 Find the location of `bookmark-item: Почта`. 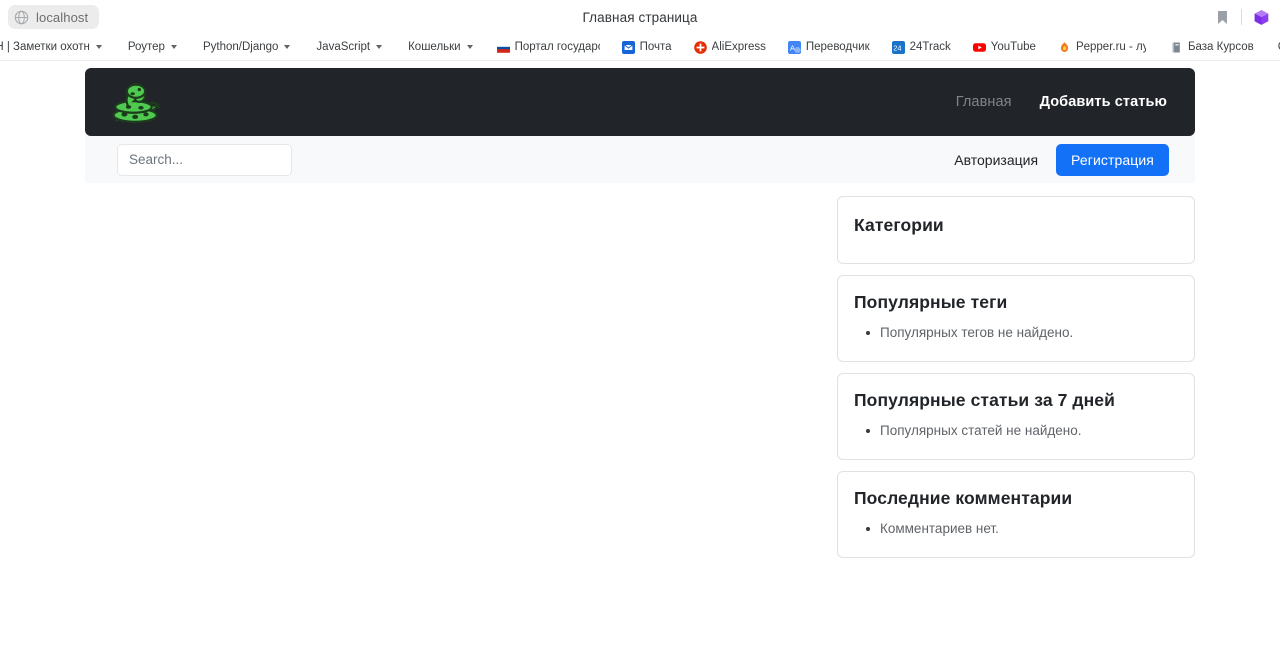

bookmark-item: Почта is located at coordinates (647, 47).